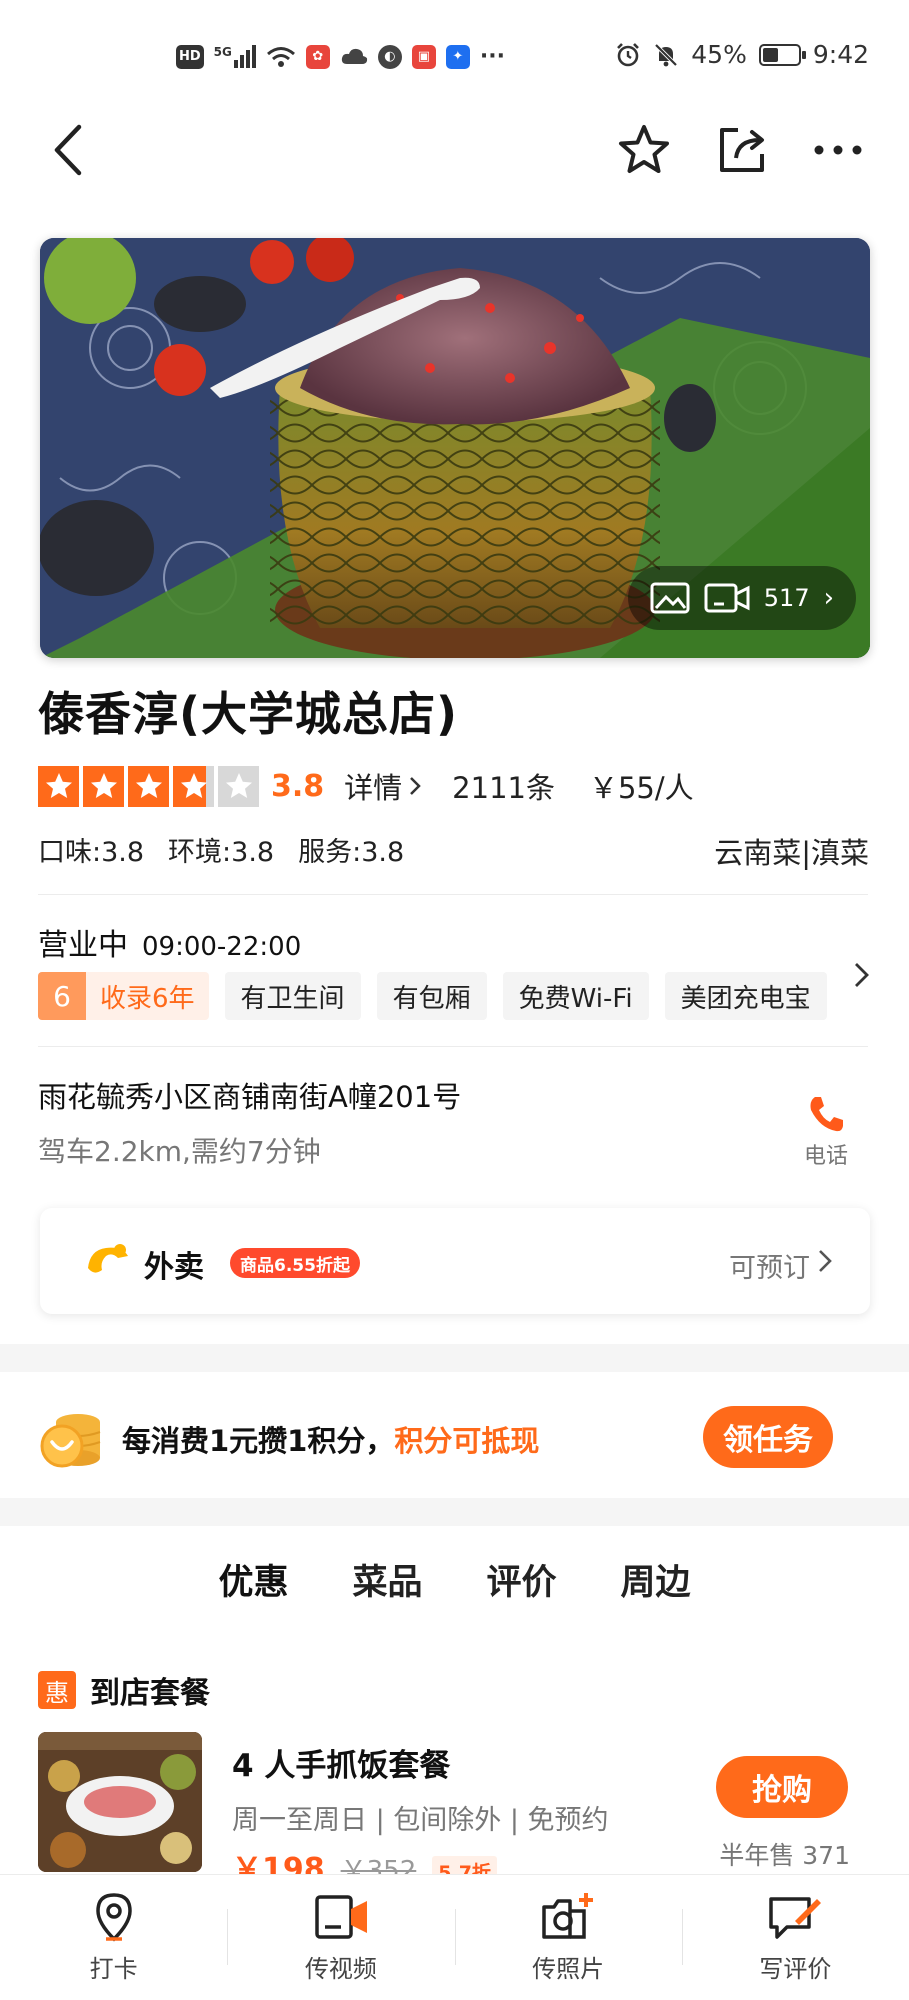  I want to click on upload-photo-label: 传照片, so click(568, 1969).